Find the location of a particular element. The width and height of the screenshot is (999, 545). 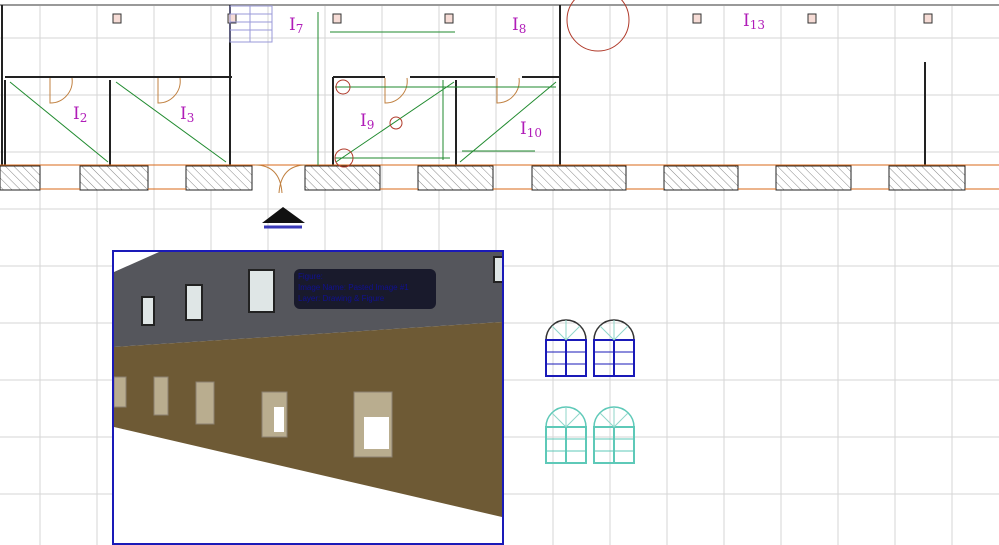

room-label-i7: I7 is located at coordinates (296, 25).